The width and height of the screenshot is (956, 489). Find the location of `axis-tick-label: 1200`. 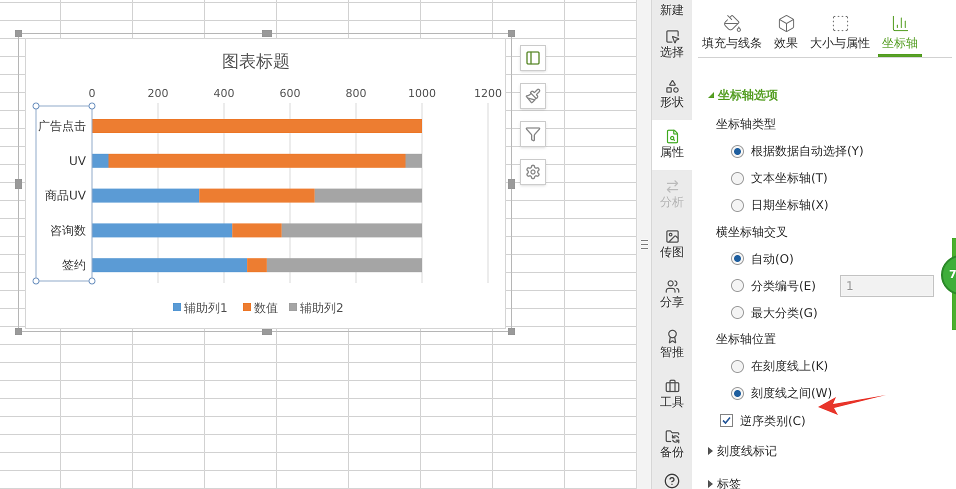

axis-tick-label: 1200 is located at coordinates (488, 93).